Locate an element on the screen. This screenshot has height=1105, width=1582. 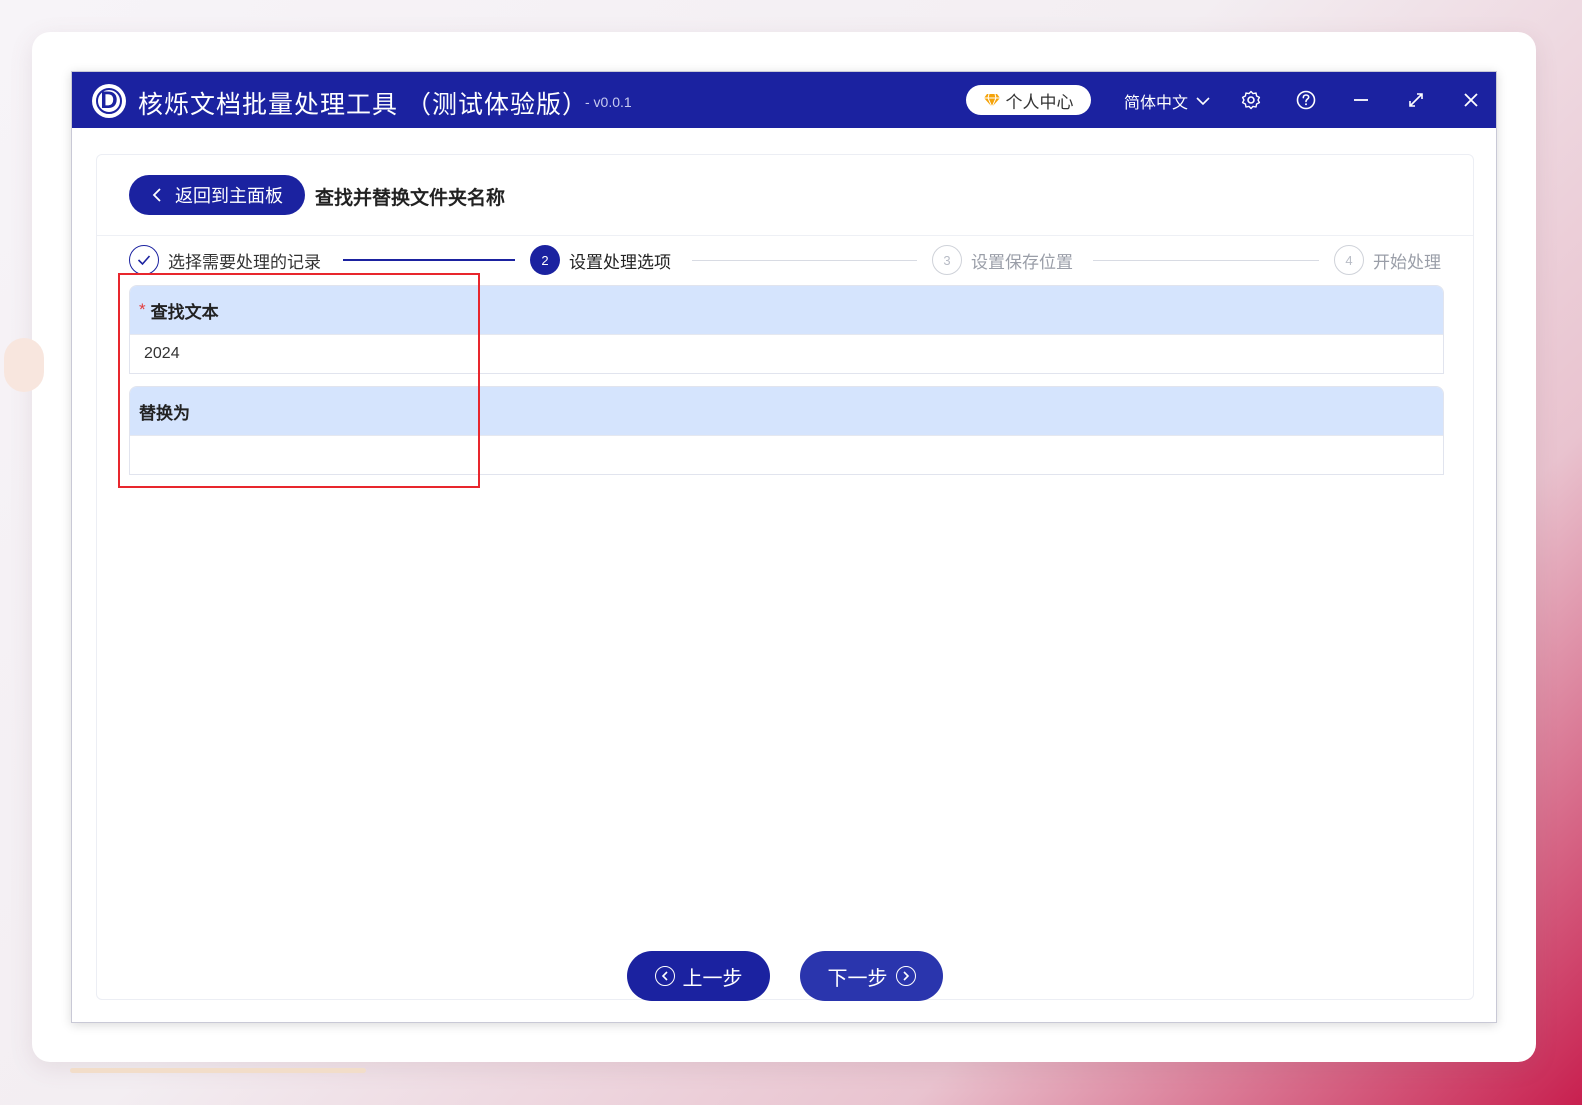
app-logo-icon: D is located at coordinates (109, 101).